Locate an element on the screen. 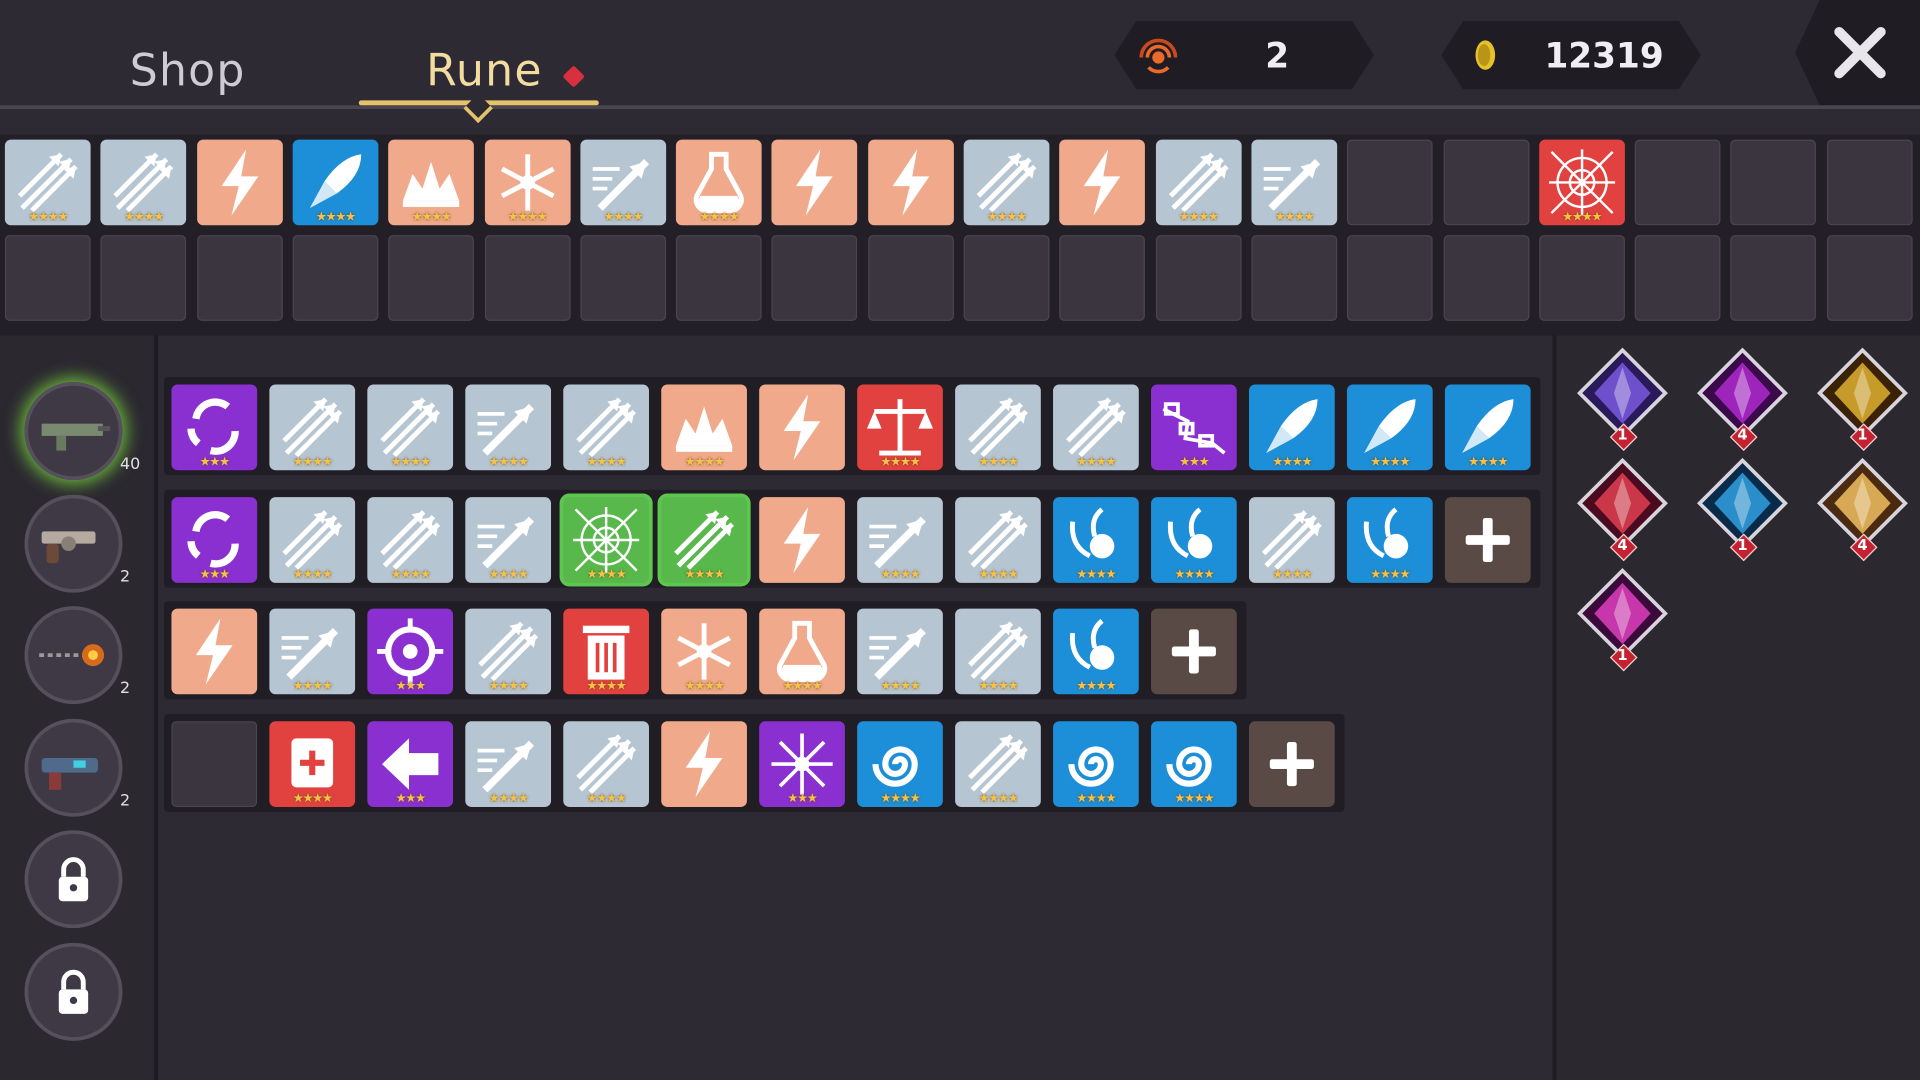 This screenshot has width=1920, height=1080. gem-golden-rays: 4 is located at coordinates (1863, 509).